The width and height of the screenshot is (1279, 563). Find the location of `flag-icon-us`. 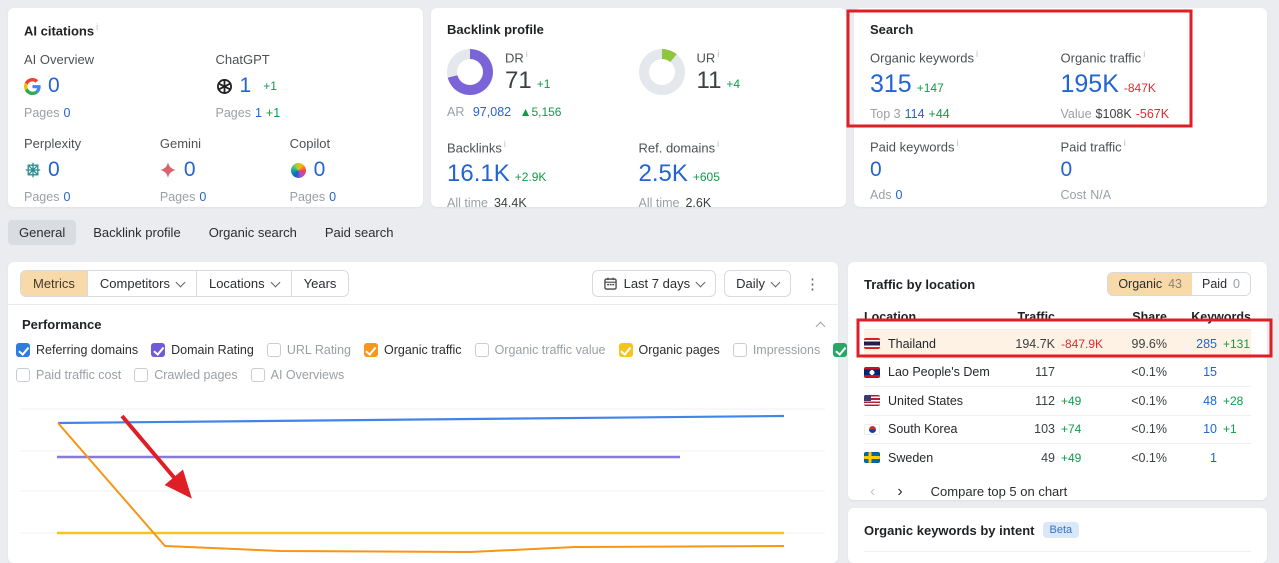

flag-icon-us is located at coordinates (872, 401).